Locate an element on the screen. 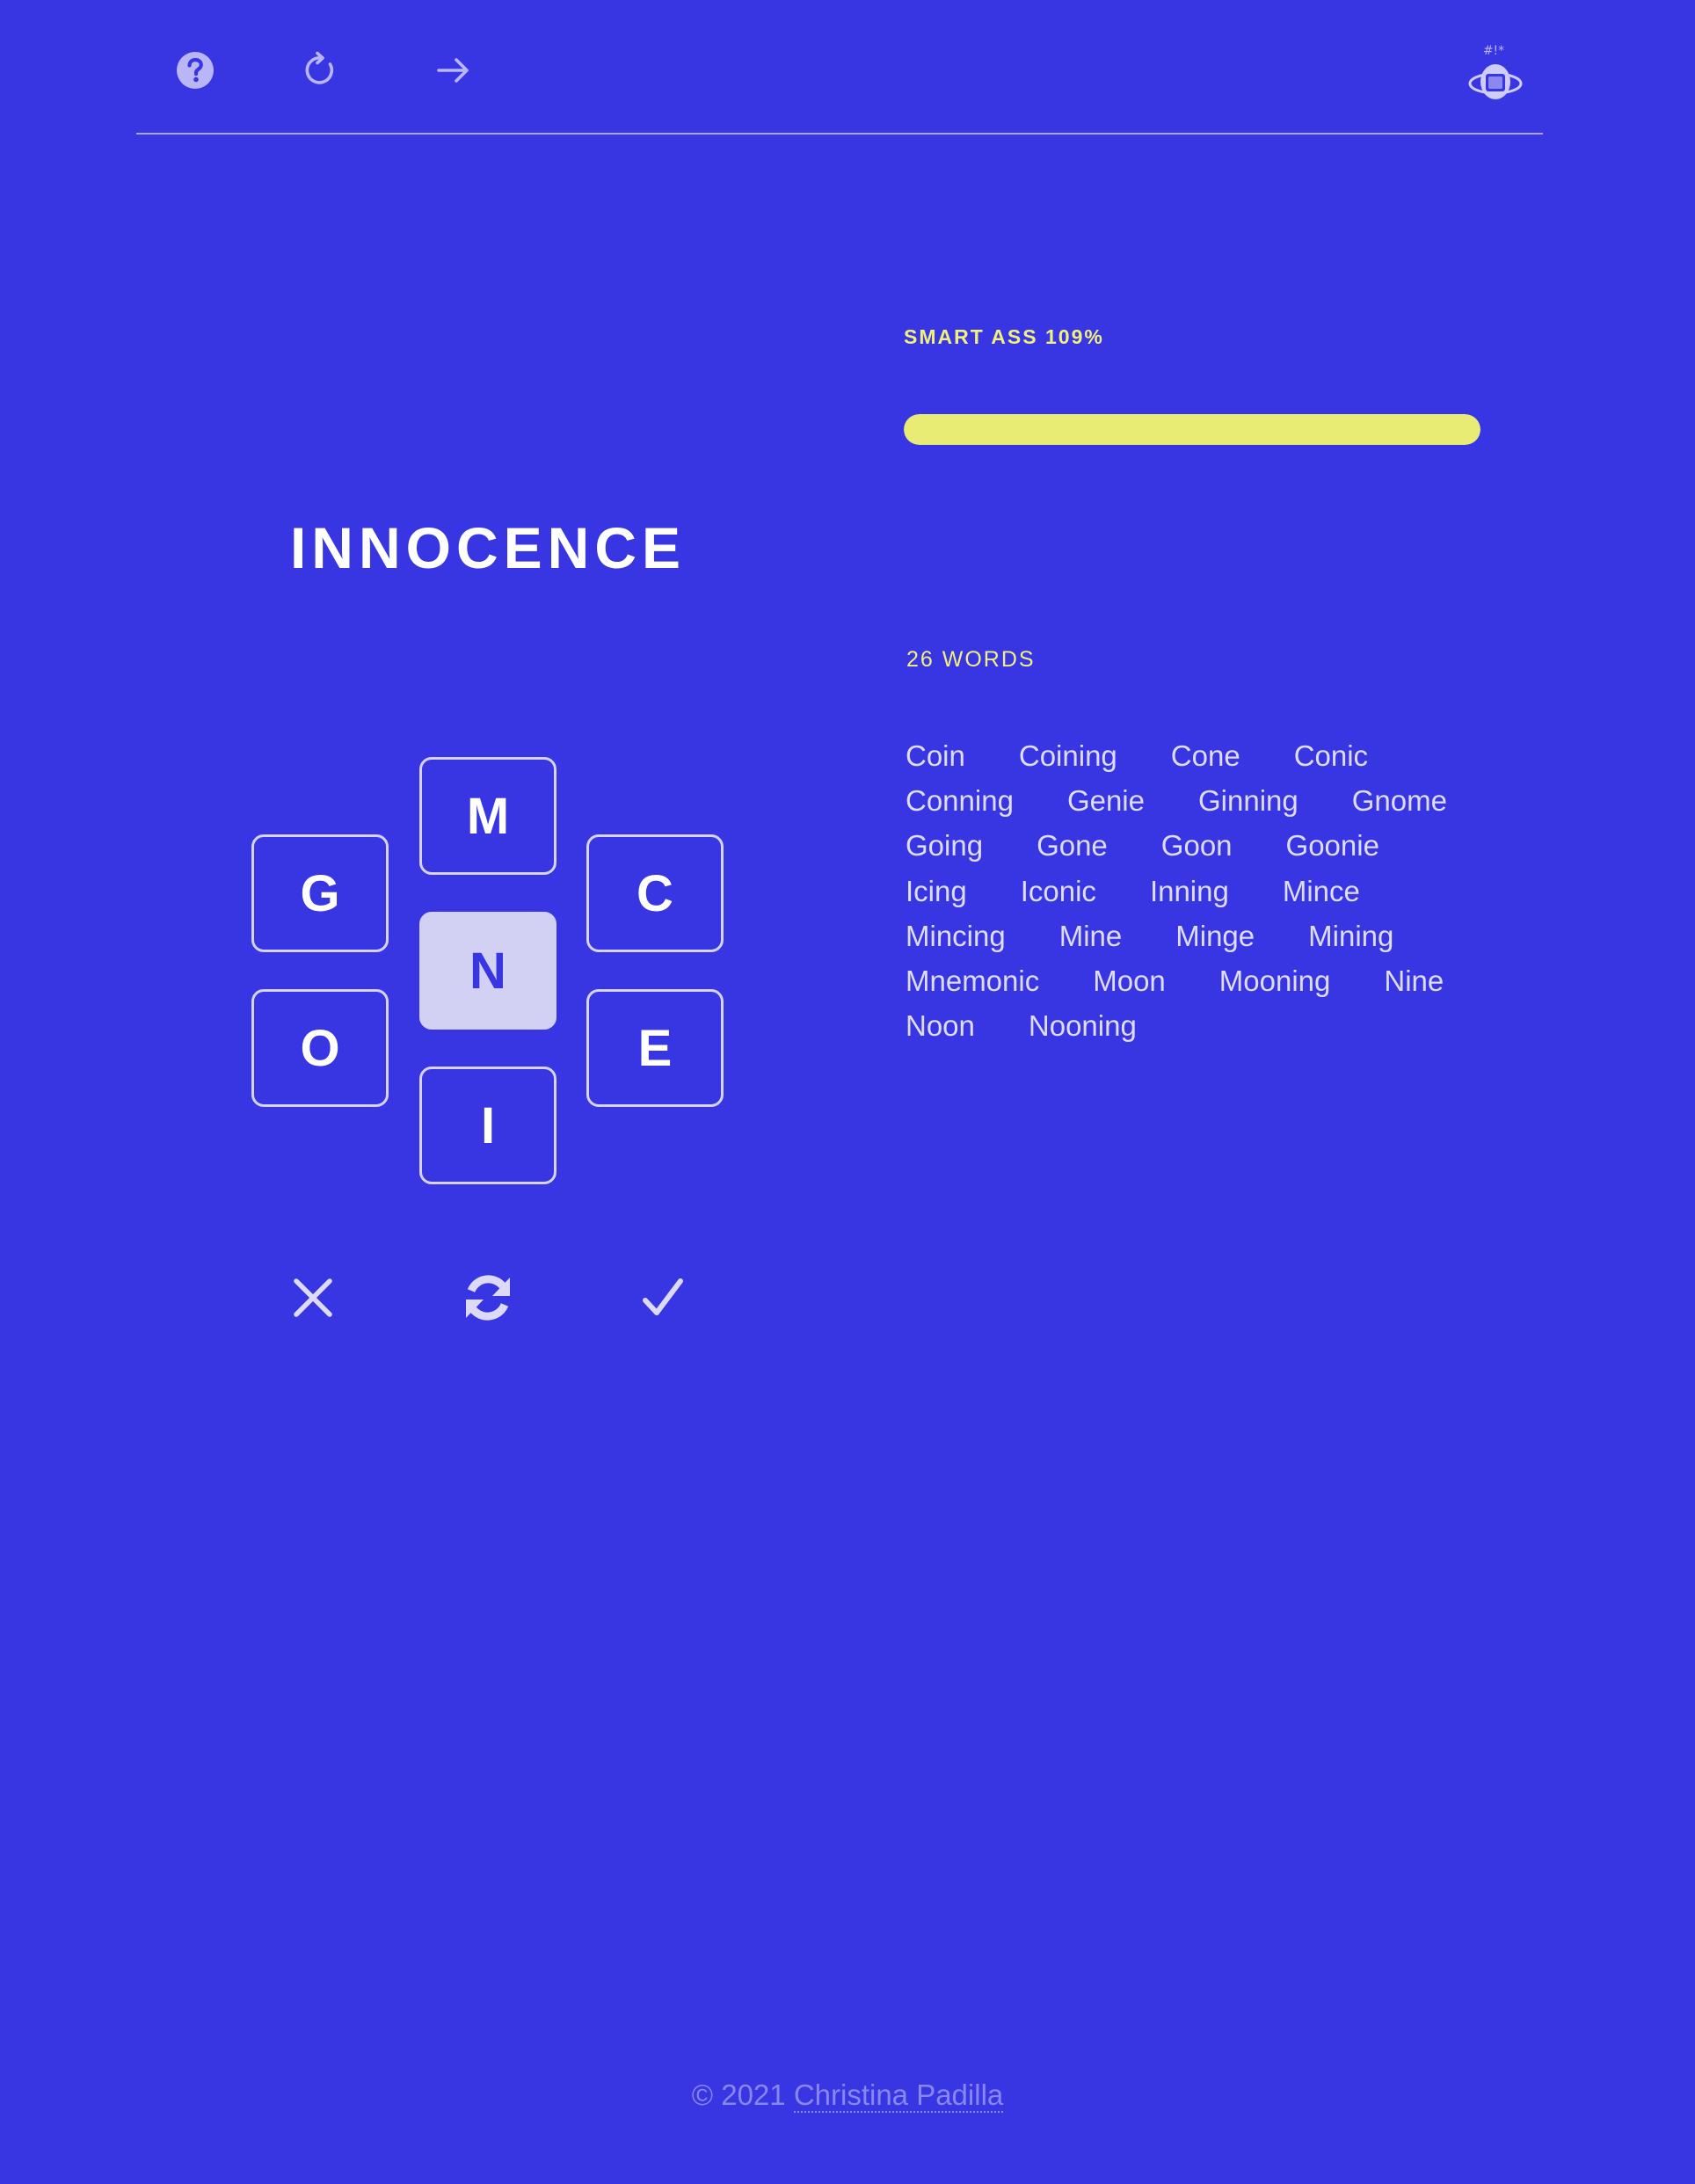  letter-tile-upper-right: C is located at coordinates (655, 893).